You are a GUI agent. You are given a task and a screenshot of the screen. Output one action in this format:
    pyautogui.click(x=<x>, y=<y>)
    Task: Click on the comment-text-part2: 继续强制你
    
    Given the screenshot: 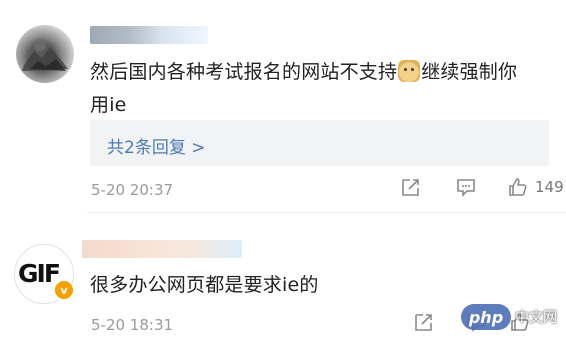 What is the action you would take?
    pyautogui.click(x=469, y=72)
    